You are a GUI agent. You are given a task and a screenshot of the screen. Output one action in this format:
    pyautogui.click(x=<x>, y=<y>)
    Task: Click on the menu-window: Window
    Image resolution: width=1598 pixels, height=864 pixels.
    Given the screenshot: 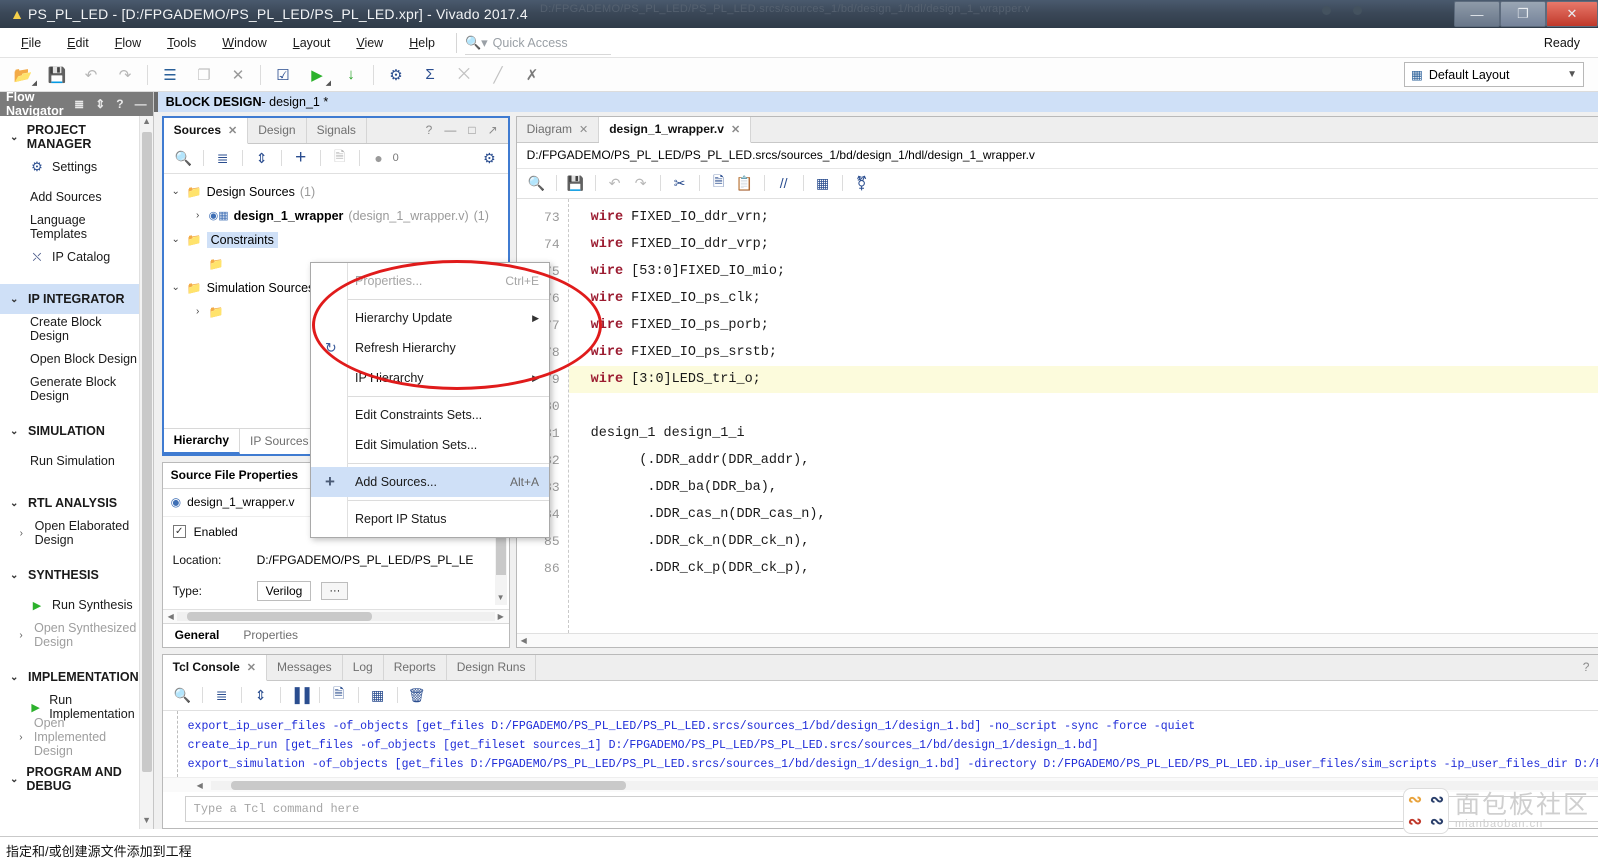 What is the action you would take?
    pyautogui.click(x=244, y=43)
    